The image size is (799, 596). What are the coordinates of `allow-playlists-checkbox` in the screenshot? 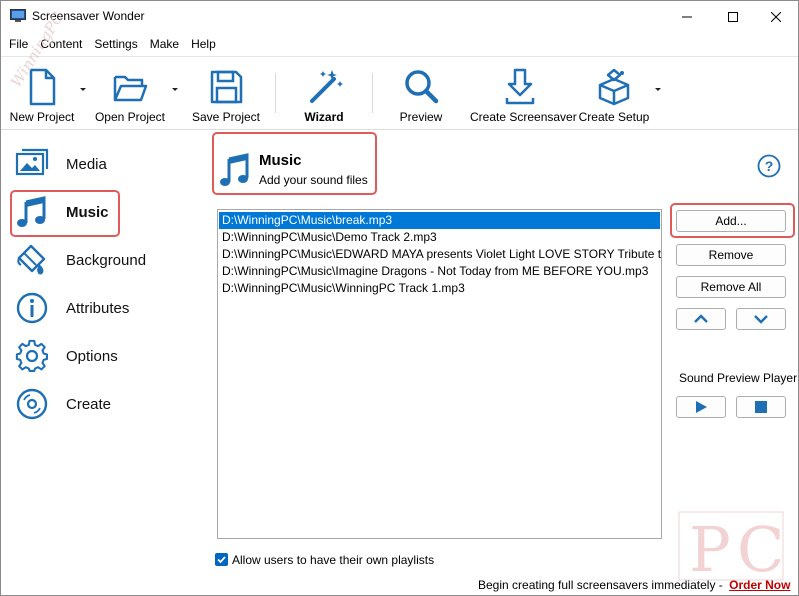 It's located at (221, 559).